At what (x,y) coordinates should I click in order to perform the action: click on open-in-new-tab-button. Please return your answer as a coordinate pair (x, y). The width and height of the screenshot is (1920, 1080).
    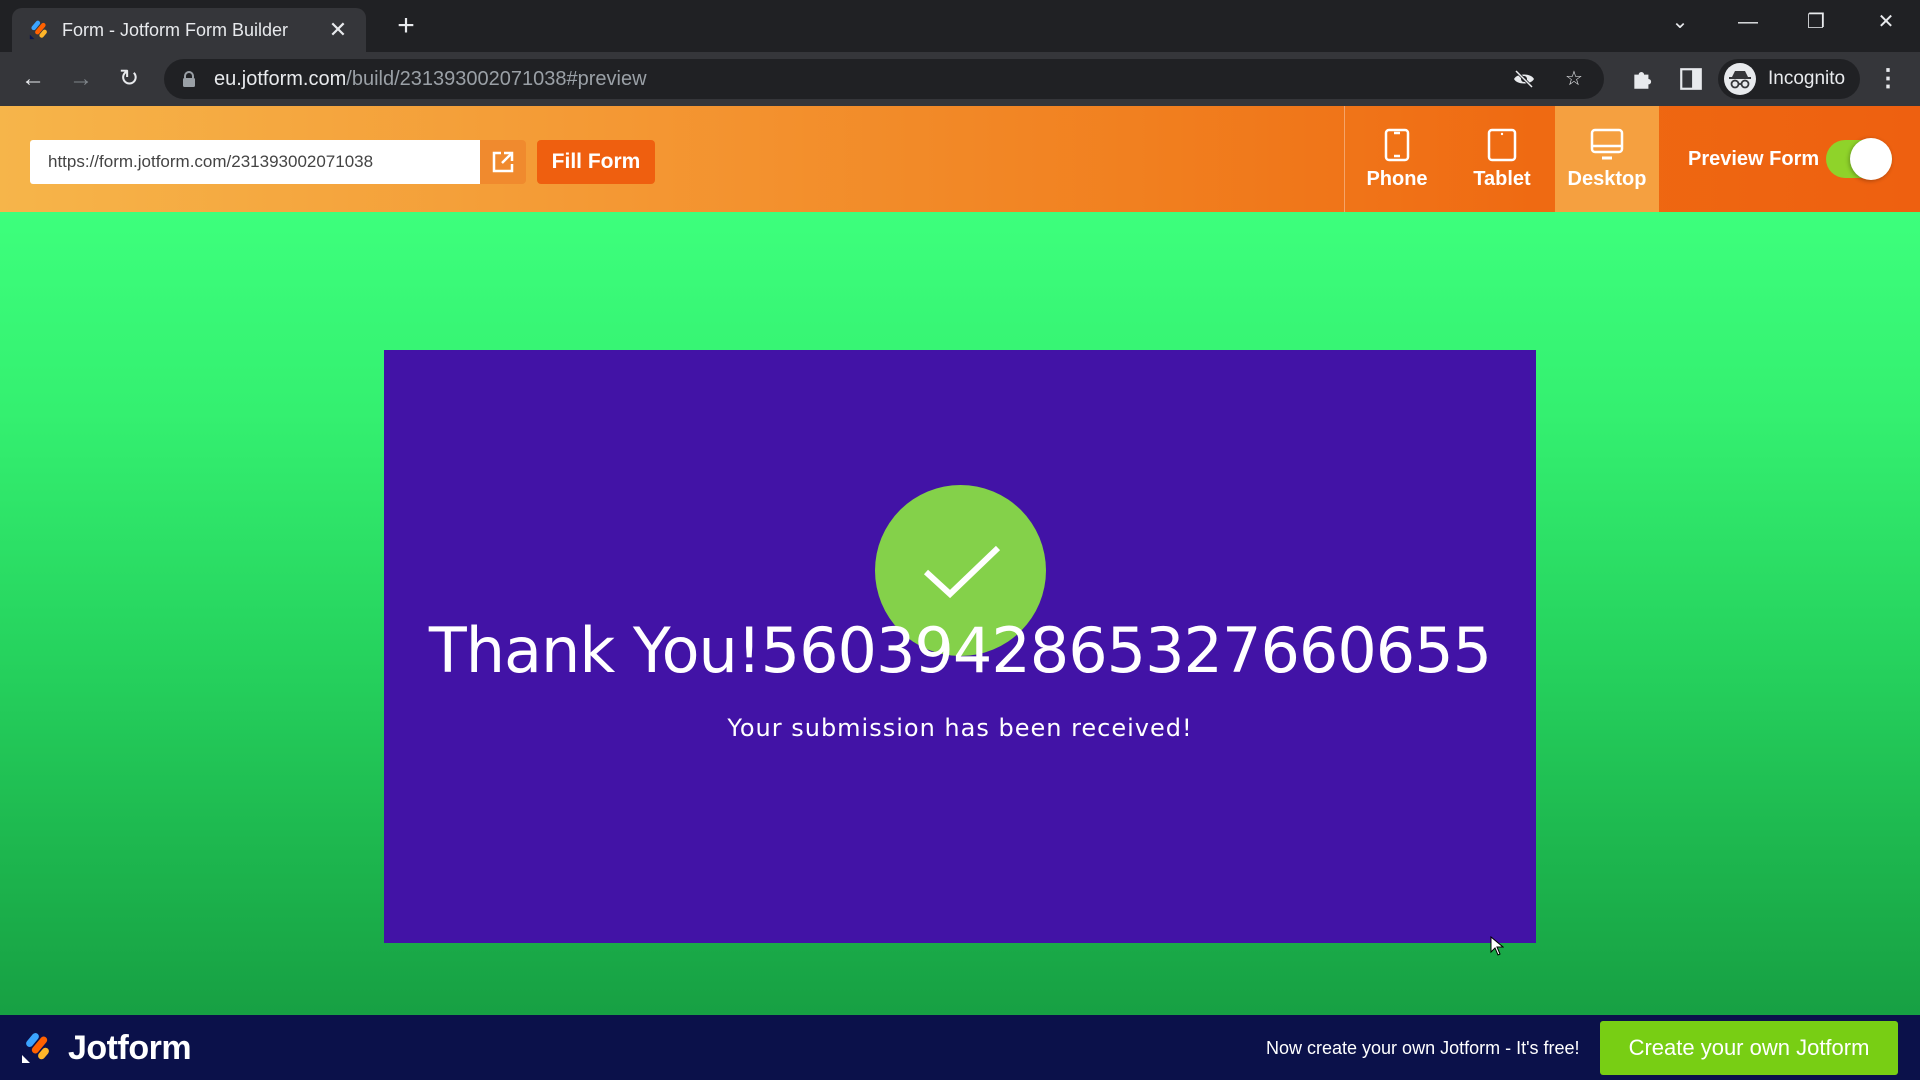
    Looking at the image, I should click on (503, 162).